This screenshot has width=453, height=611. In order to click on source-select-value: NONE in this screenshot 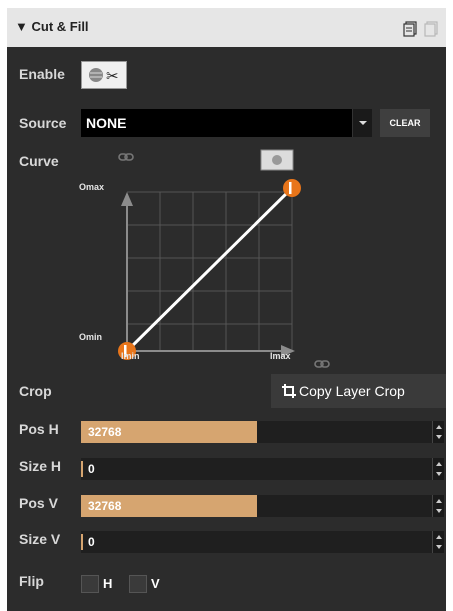, I will do `click(106, 123)`.